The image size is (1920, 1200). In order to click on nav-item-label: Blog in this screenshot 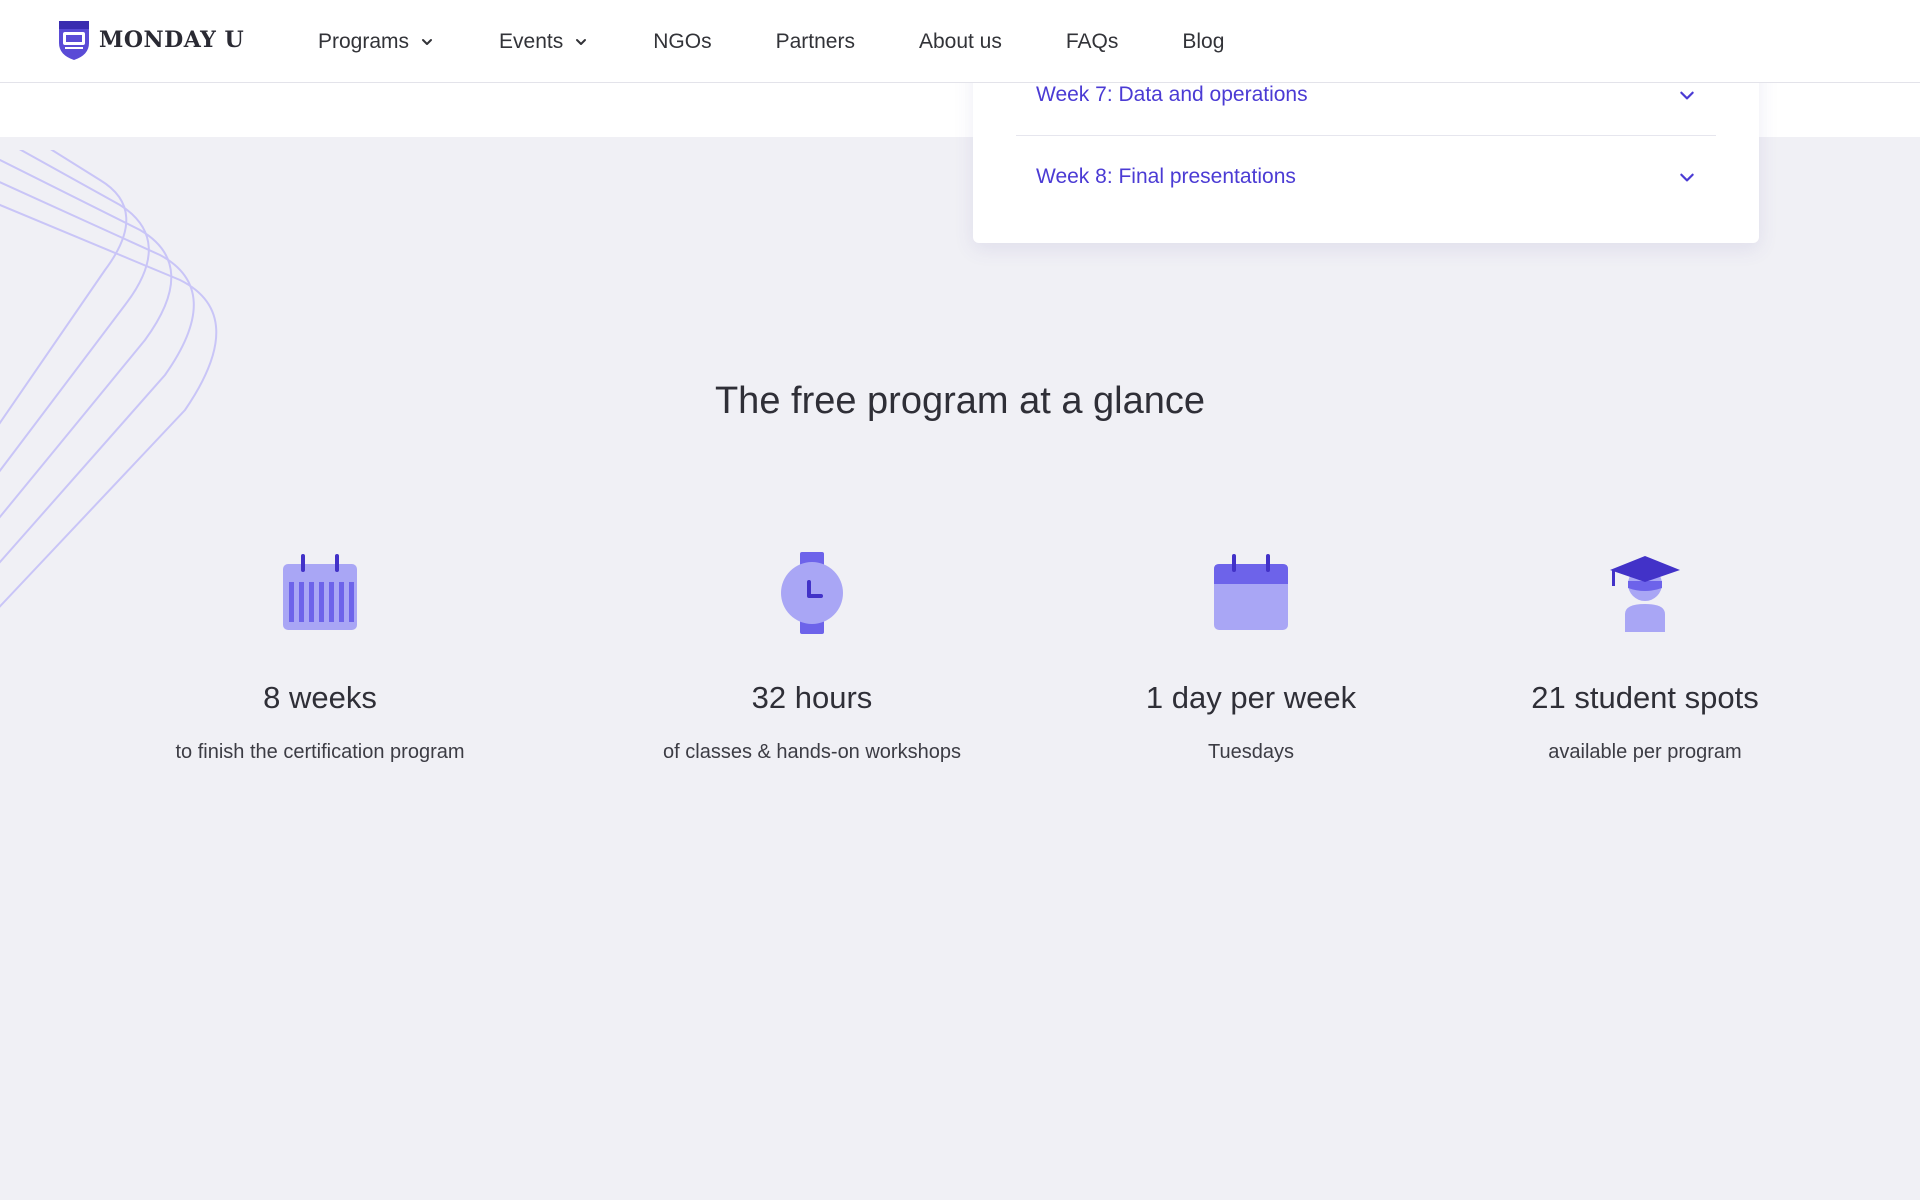, I will do `click(1203, 41)`.